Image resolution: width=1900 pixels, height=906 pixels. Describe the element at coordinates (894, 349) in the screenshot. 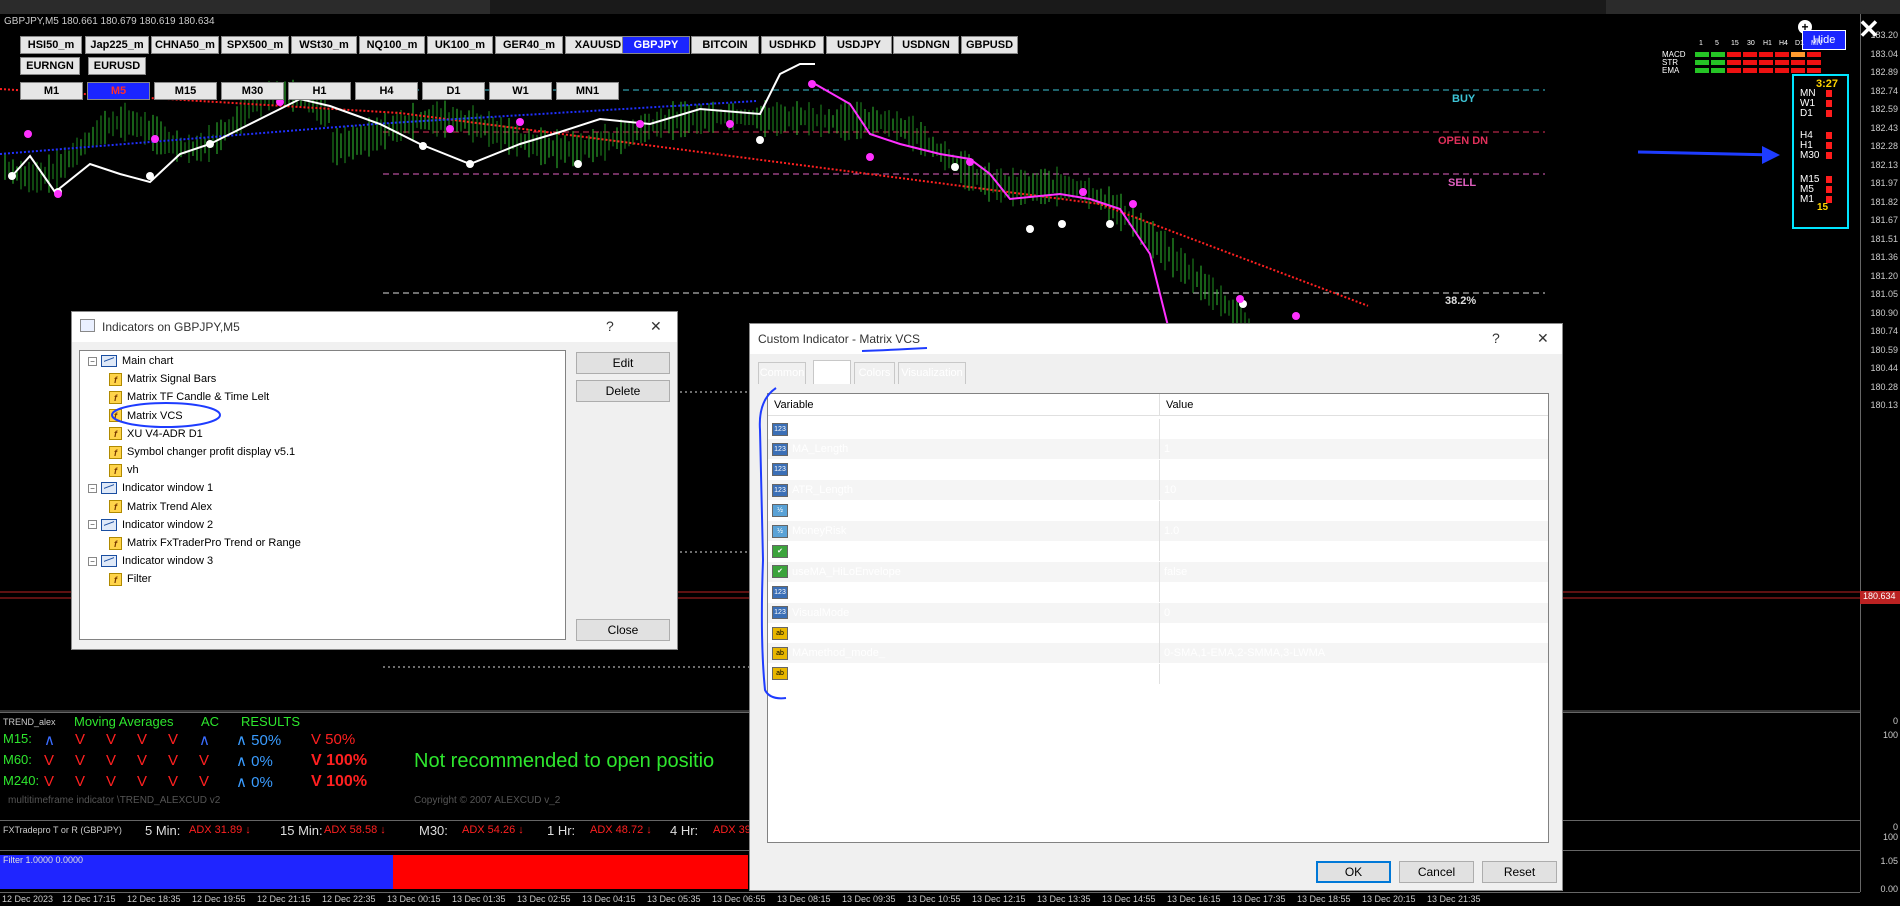

I see `annotation-underline` at that location.